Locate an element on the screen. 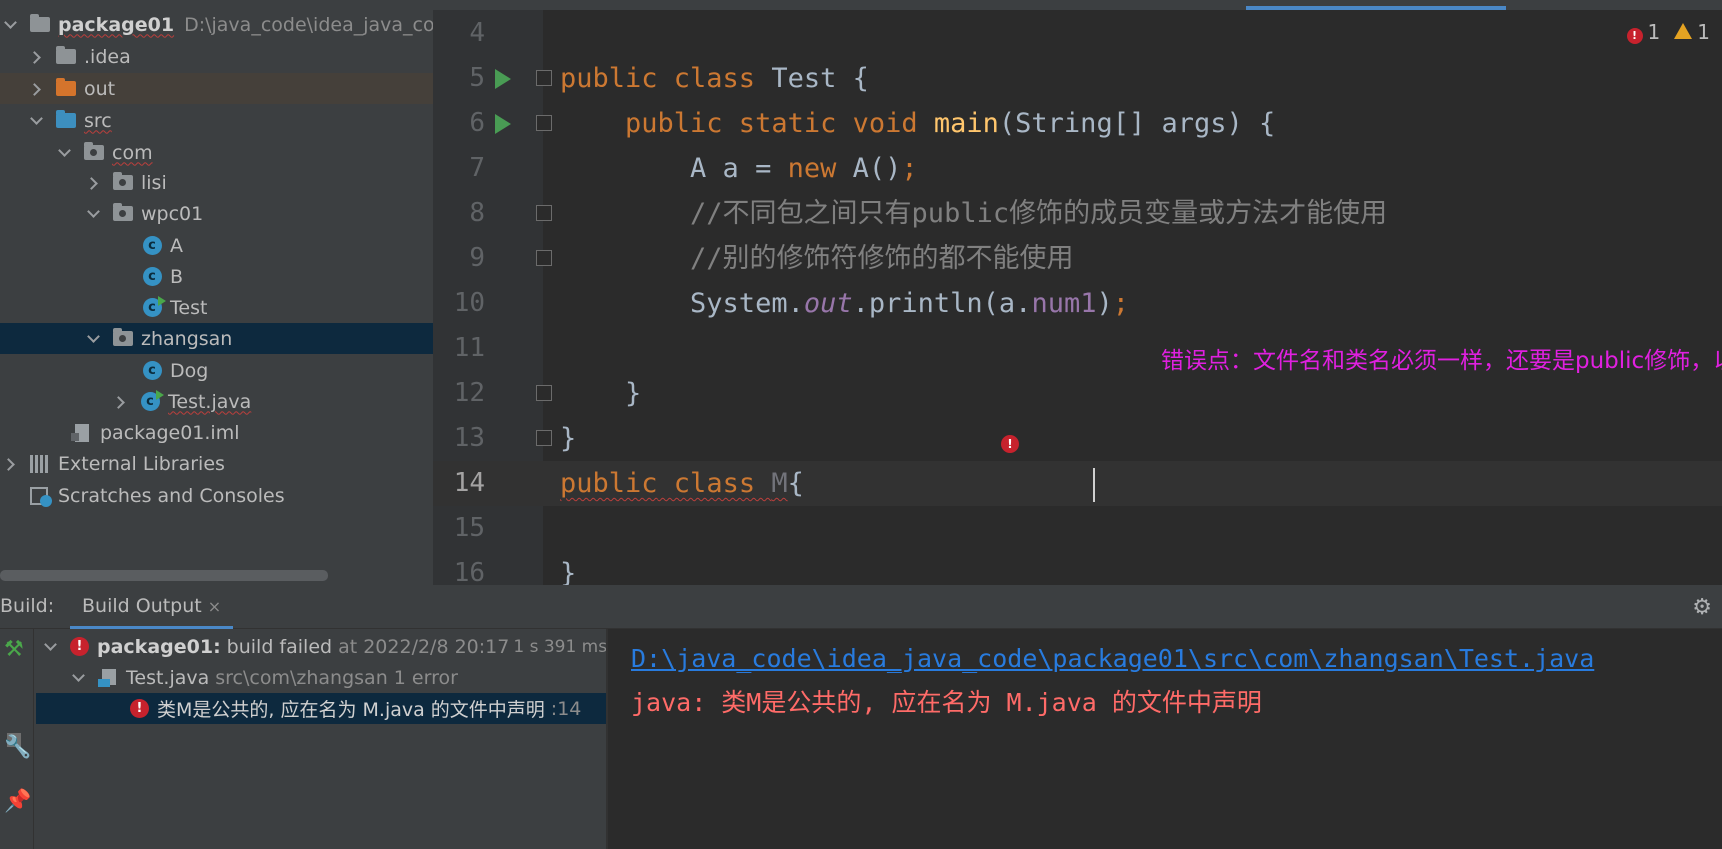  line-number: 13 is located at coordinates (469, 438).